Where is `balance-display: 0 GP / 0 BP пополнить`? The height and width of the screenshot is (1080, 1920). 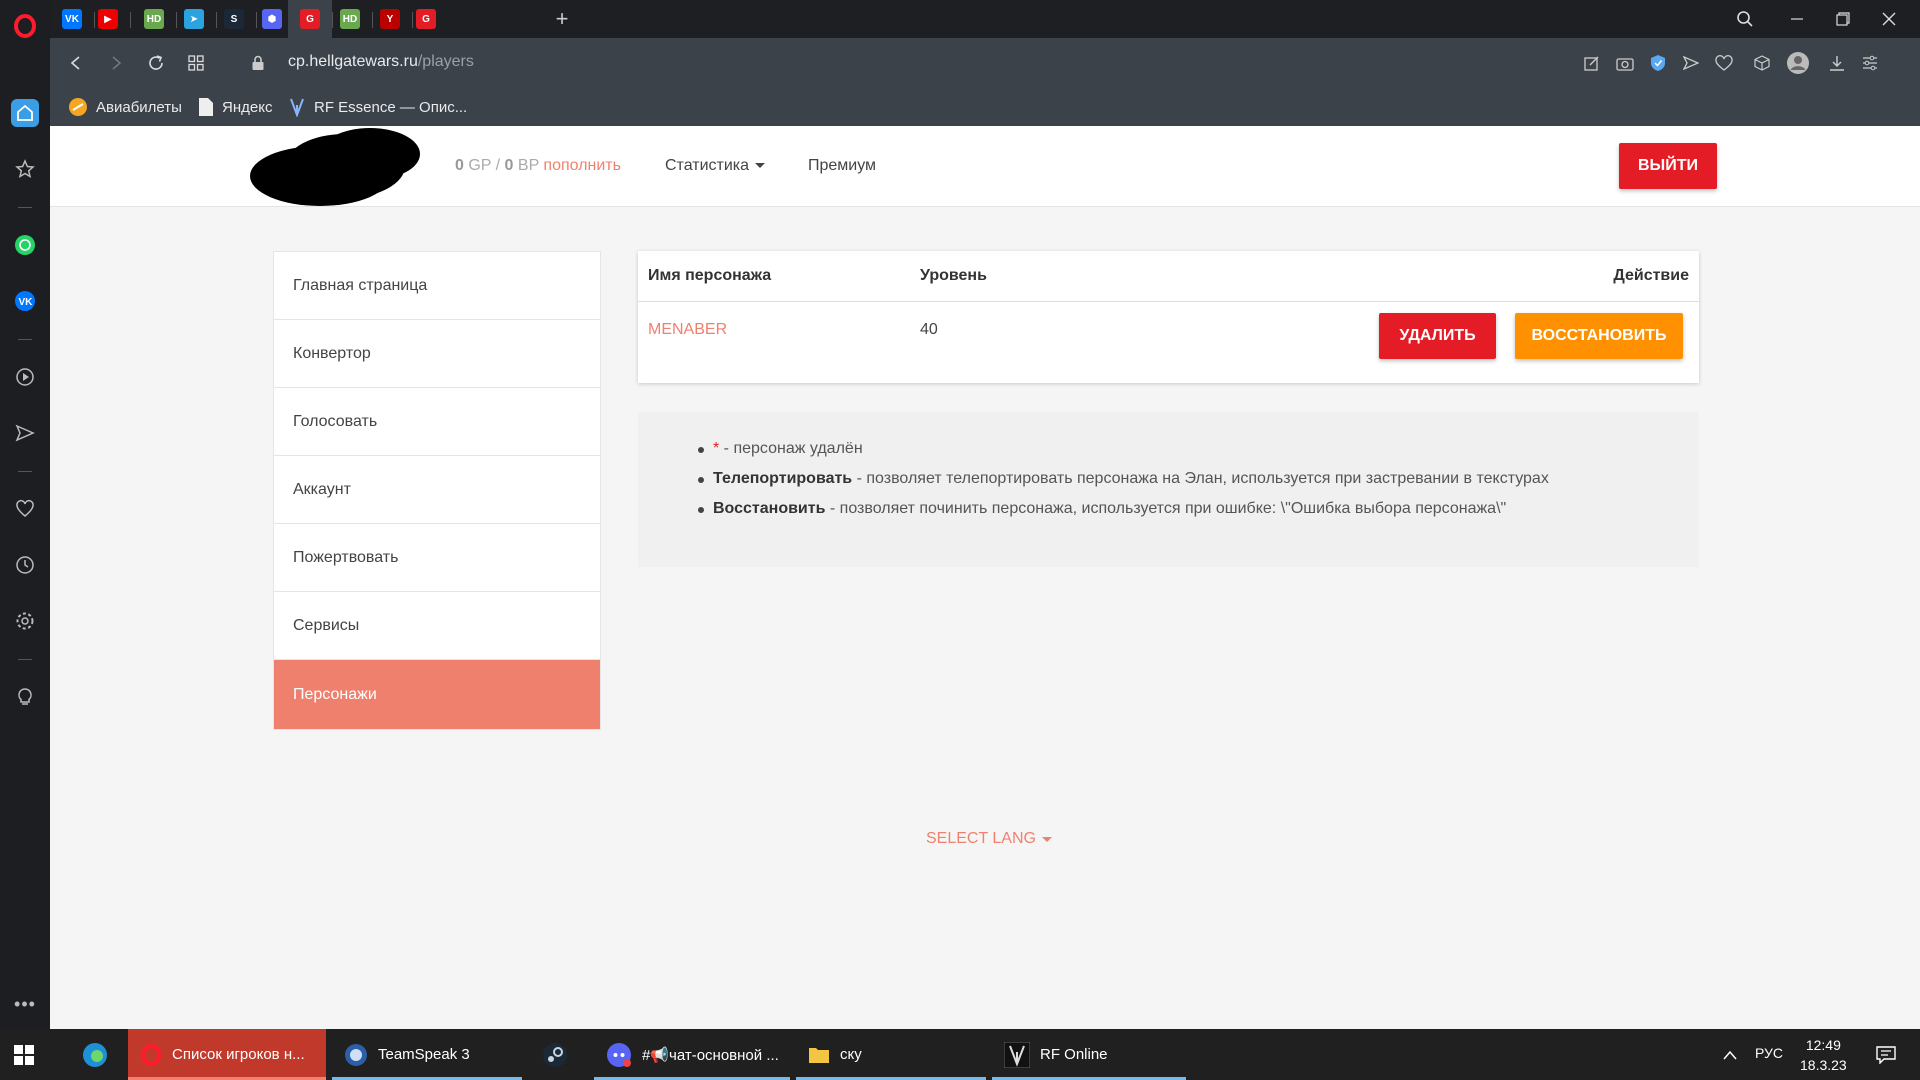
balance-display: 0 GP / 0 BP пополнить is located at coordinates (538, 166).